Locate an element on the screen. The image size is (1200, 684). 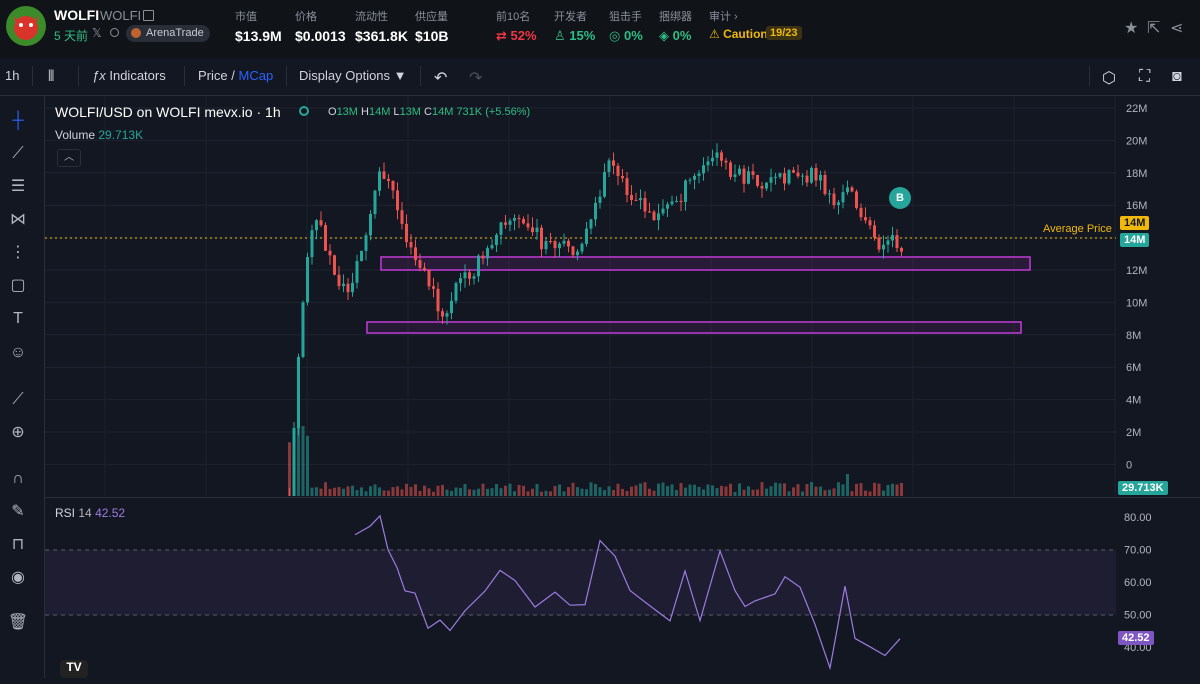
candles-icon: ⫴ is located at coordinates (51, 76).